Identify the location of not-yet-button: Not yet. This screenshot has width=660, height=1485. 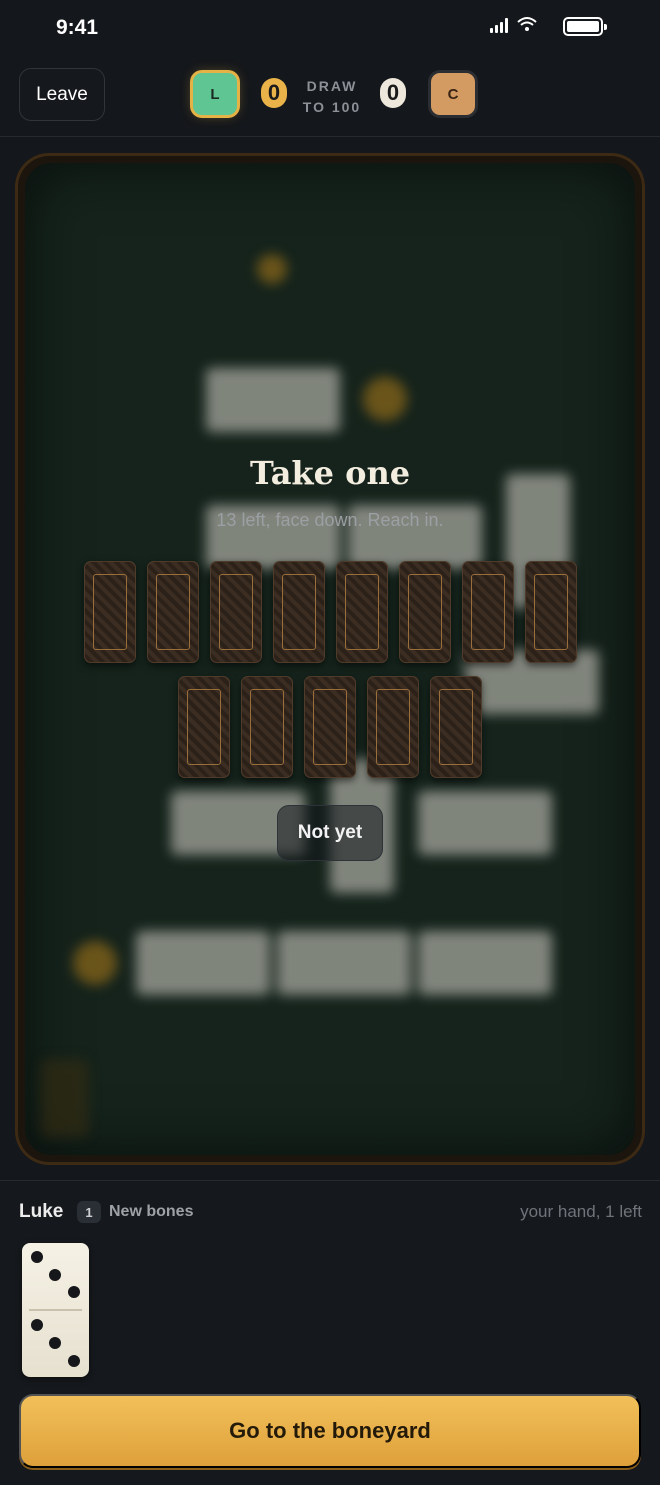
(330, 833).